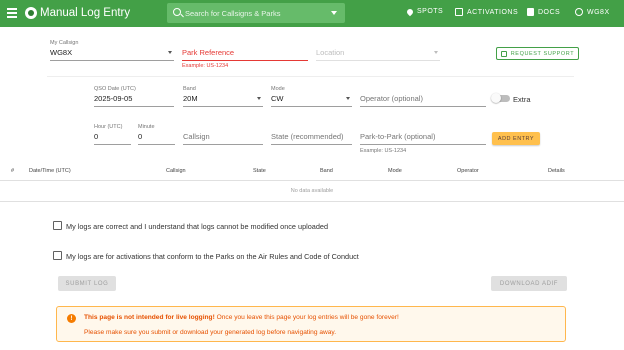 Image resolution: width=624 pixels, height=350 pixels. I want to click on minute-input: Minute 0, so click(156, 134).